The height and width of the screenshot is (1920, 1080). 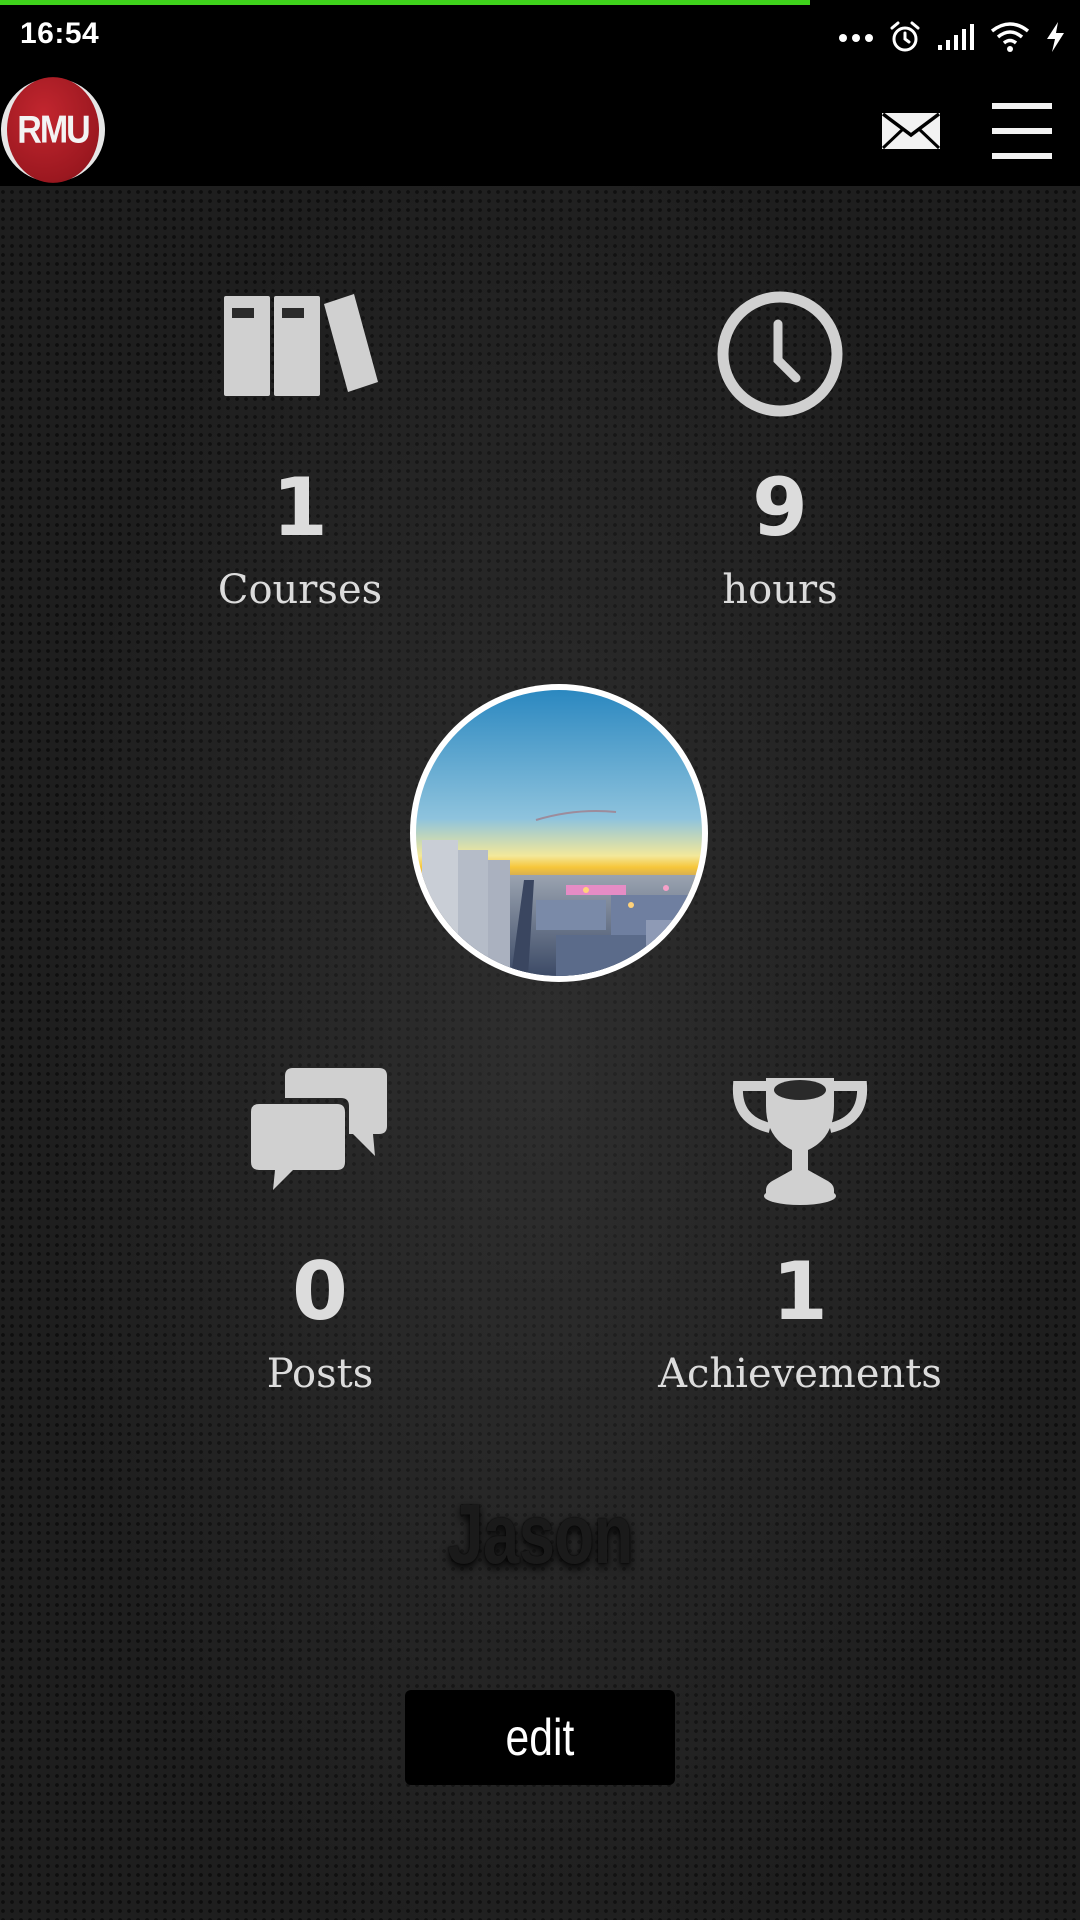 What do you see at coordinates (60, 33) in the screenshot?
I see `status-time: 16:54` at bounding box center [60, 33].